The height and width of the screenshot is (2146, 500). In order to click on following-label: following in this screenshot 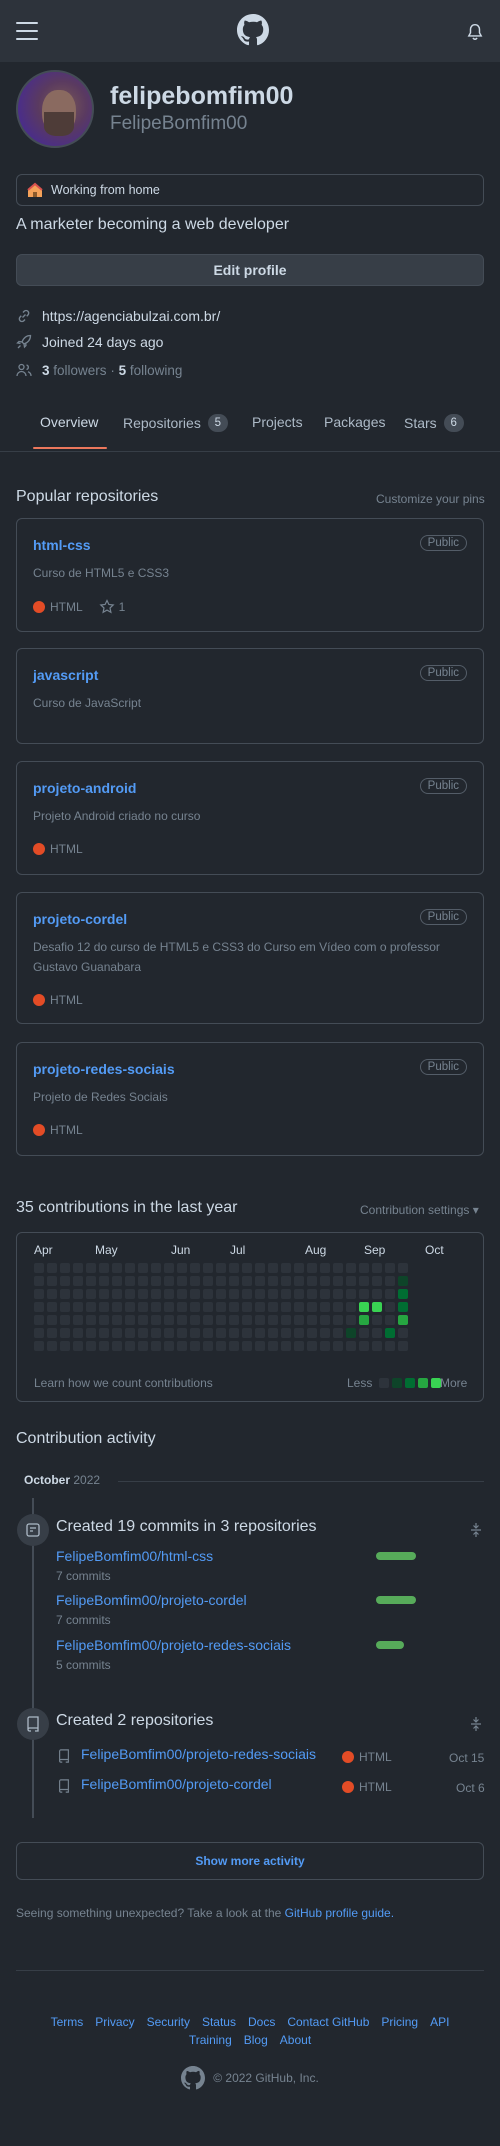, I will do `click(156, 370)`.